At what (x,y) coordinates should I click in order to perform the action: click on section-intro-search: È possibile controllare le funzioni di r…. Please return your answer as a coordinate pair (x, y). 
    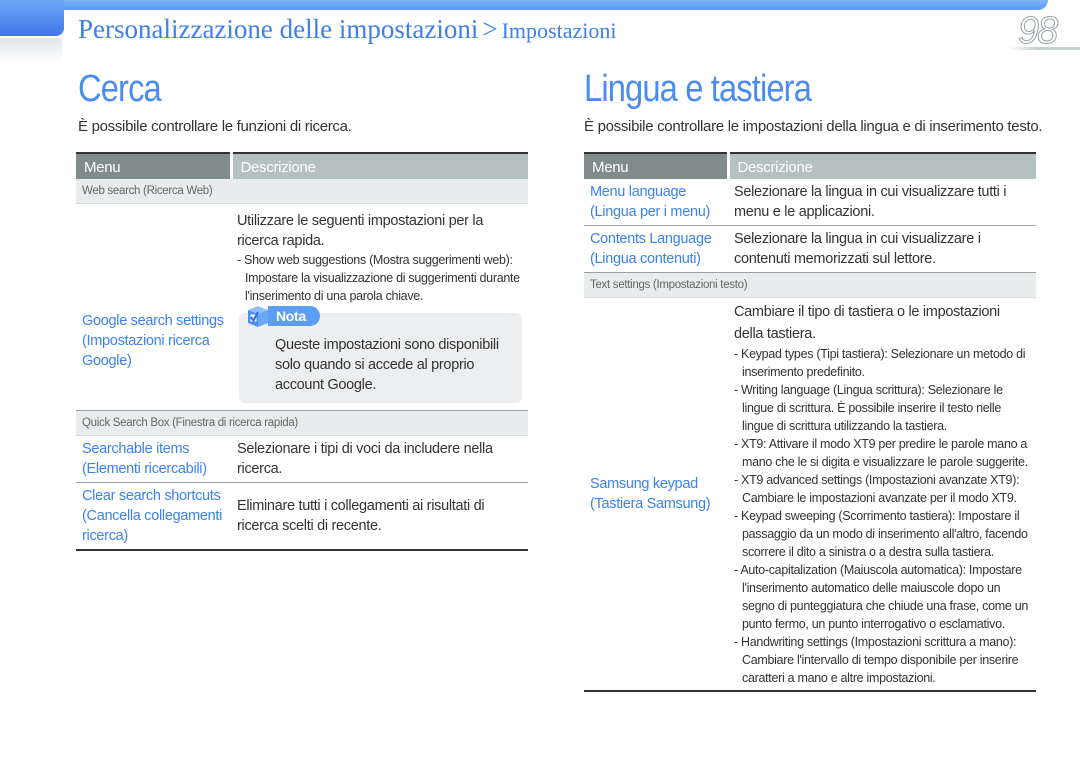
    Looking at the image, I should click on (215, 126).